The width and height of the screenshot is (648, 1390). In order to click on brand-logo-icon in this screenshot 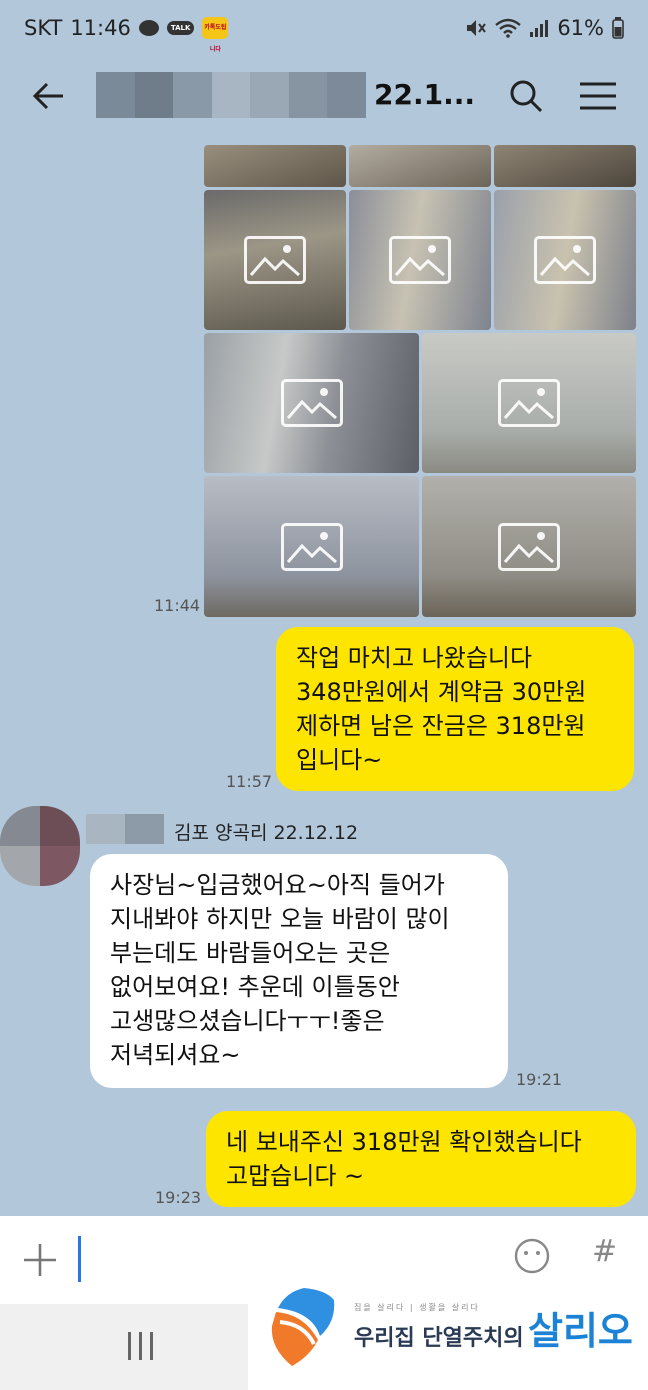, I will do `click(303, 1327)`.